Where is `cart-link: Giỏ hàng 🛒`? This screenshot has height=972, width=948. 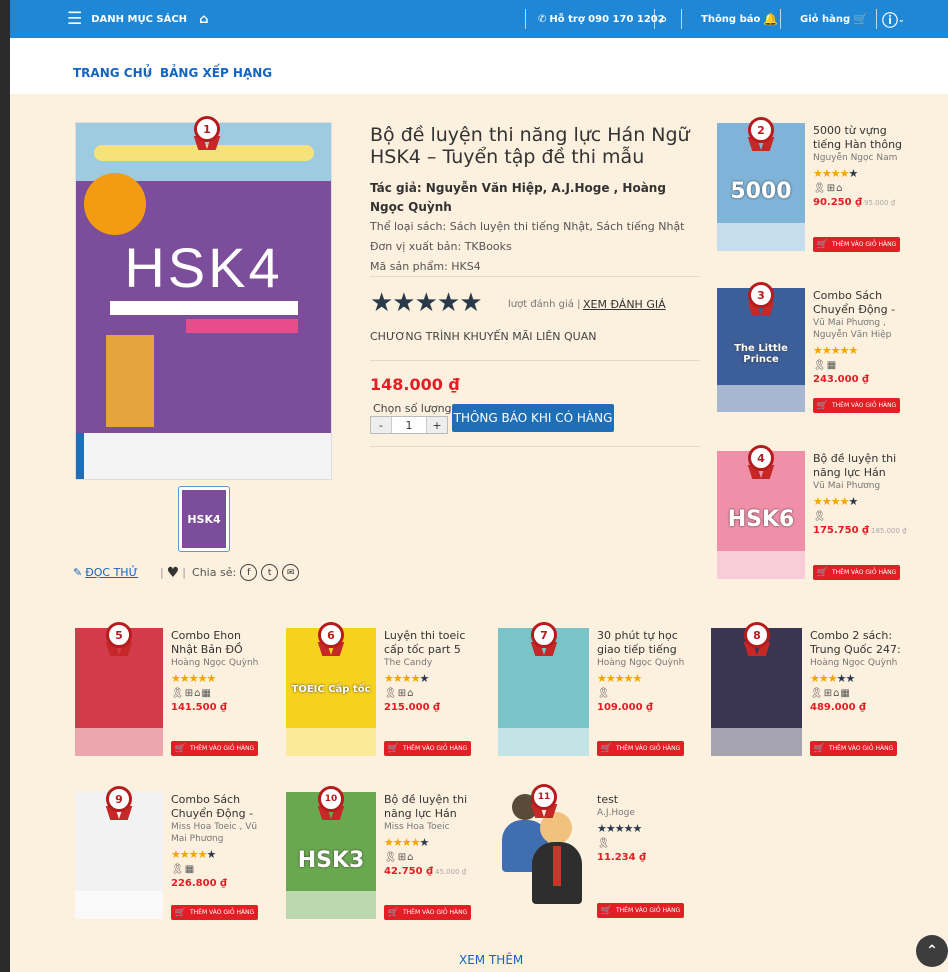 cart-link: Giỏ hàng 🛒 is located at coordinates (834, 19).